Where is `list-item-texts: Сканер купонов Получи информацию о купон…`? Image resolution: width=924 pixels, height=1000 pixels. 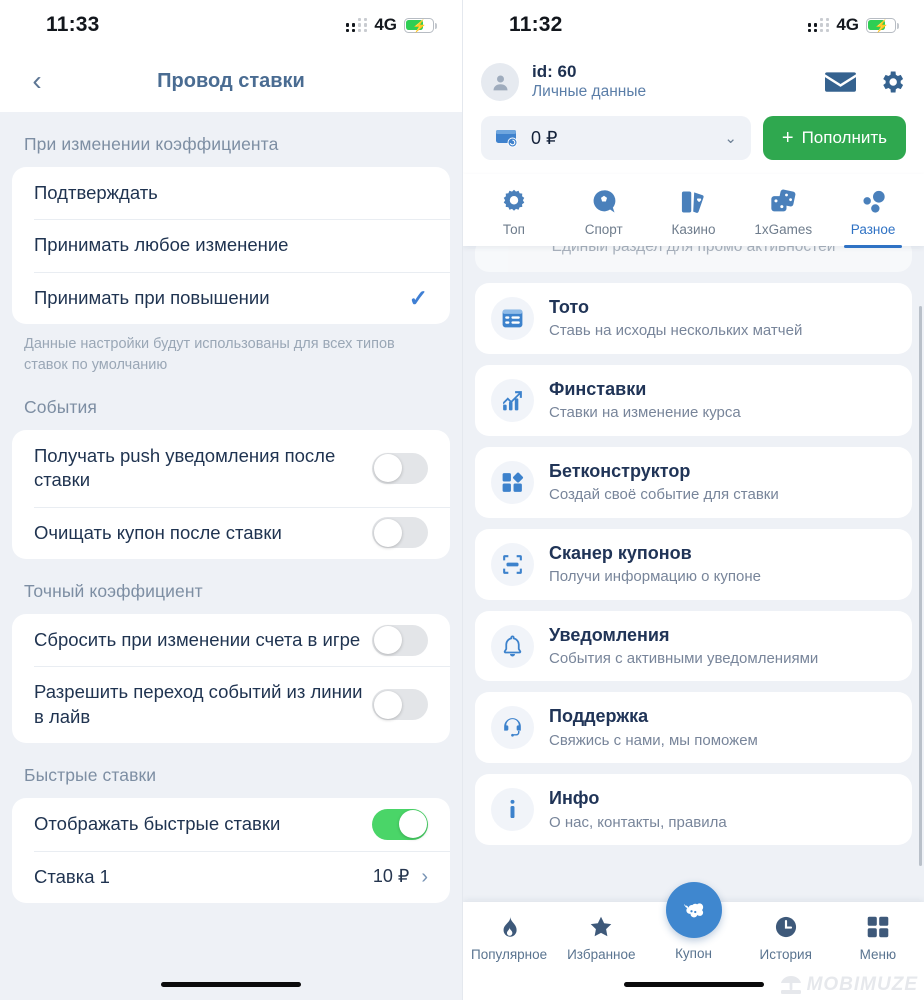
list-item-texts: Сканер купонов Получи информацию о купон… is located at coordinates (655, 564).